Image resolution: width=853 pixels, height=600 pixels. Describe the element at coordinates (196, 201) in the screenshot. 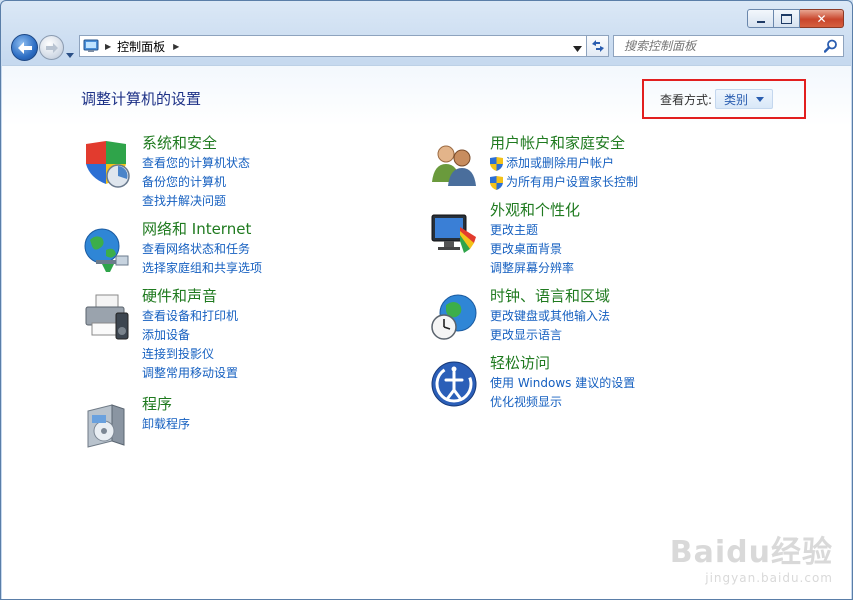

I see `link-find-fix-problems: 查找并解决问题` at that location.